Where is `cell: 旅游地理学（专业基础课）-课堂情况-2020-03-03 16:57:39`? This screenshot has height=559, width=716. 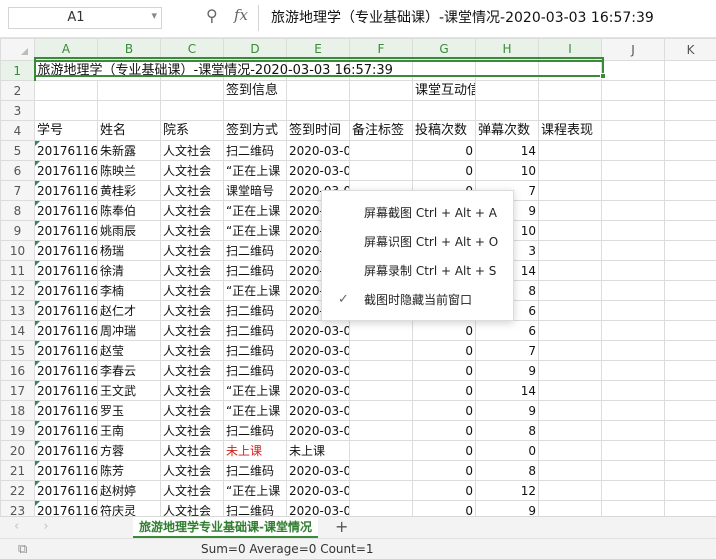 cell: 旅游地理学（专业基础课）-课堂情况-2020-03-03 16:57:39 is located at coordinates (213, 70).